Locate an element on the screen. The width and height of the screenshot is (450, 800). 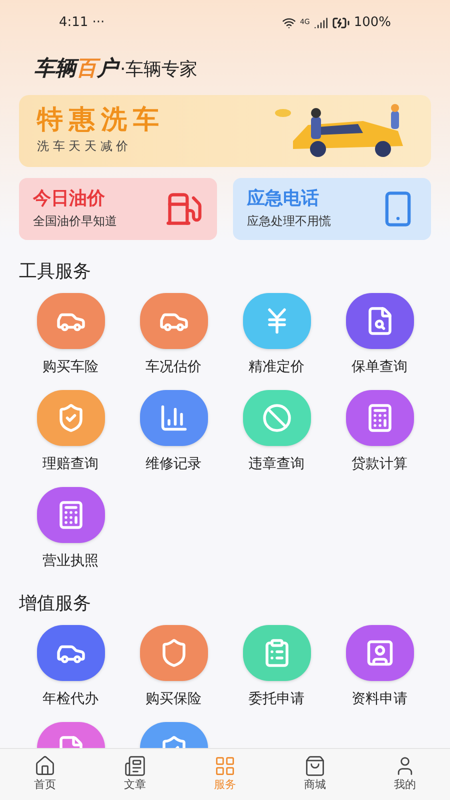
grid-icon is located at coordinates (225, 766).